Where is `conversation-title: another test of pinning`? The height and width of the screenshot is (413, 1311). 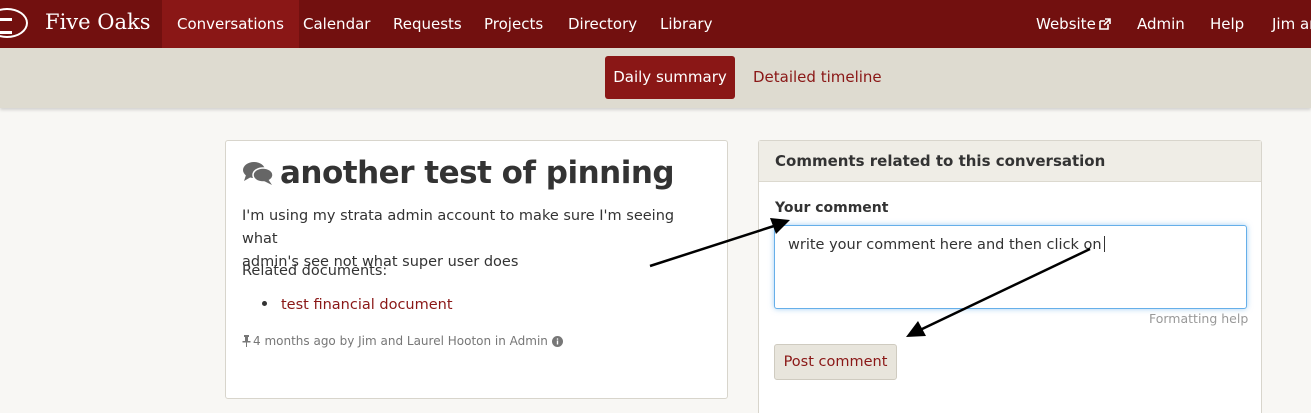 conversation-title: another test of pinning is located at coordinates (458, 173).